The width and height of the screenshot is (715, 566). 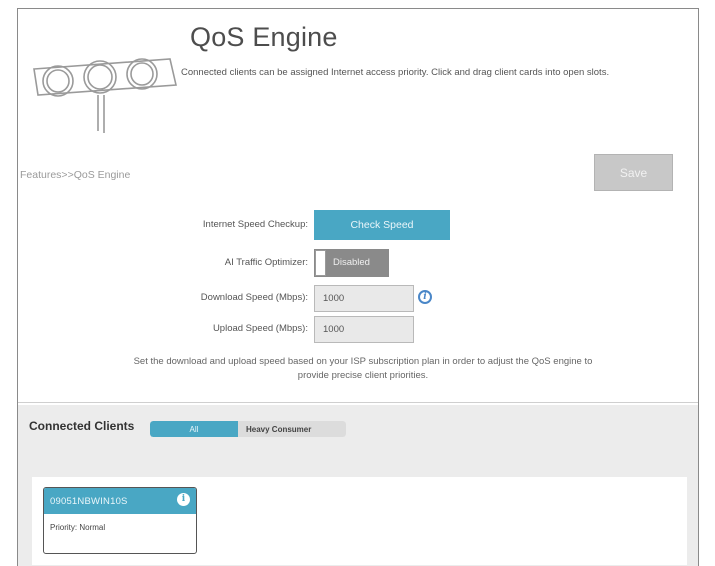 What do you see at coordinates (120, 520) in the screenshot?
I see `client-card: 09051NBWIN10S i Priority: Normal` at bounding box center [120, 520].